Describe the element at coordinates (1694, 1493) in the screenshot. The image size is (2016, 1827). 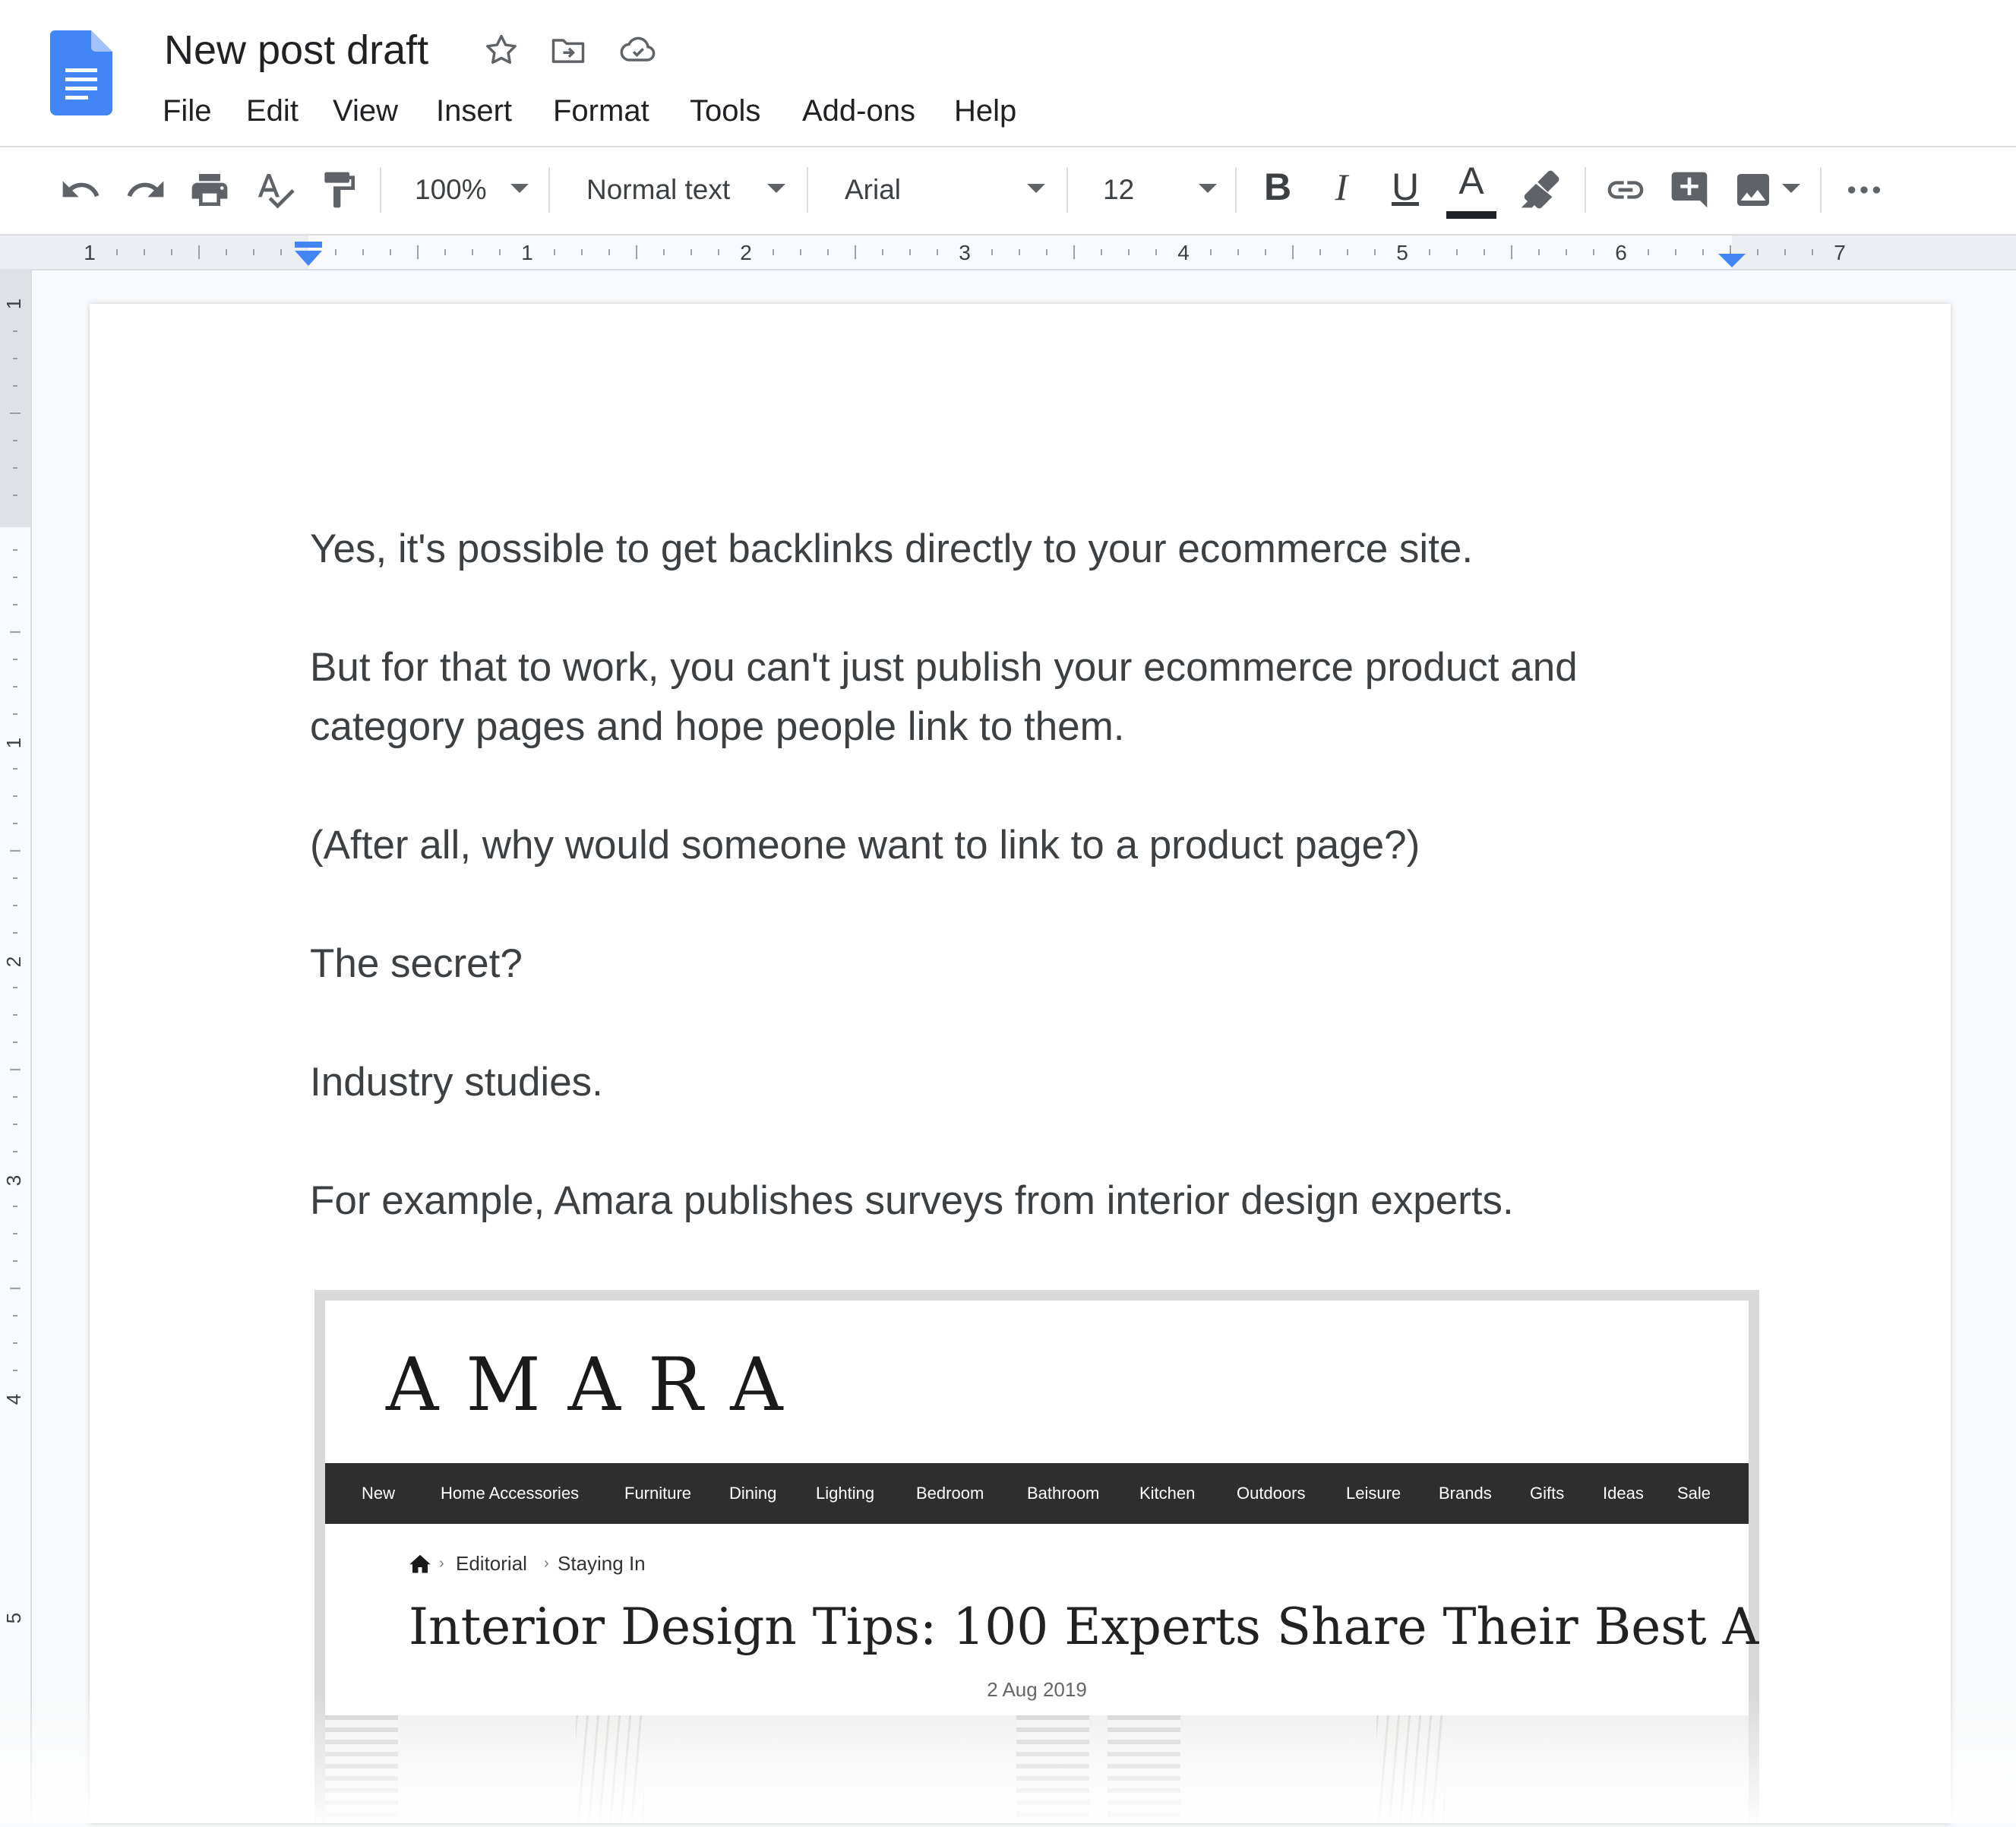
I see `nav-item: Sale` at that location.